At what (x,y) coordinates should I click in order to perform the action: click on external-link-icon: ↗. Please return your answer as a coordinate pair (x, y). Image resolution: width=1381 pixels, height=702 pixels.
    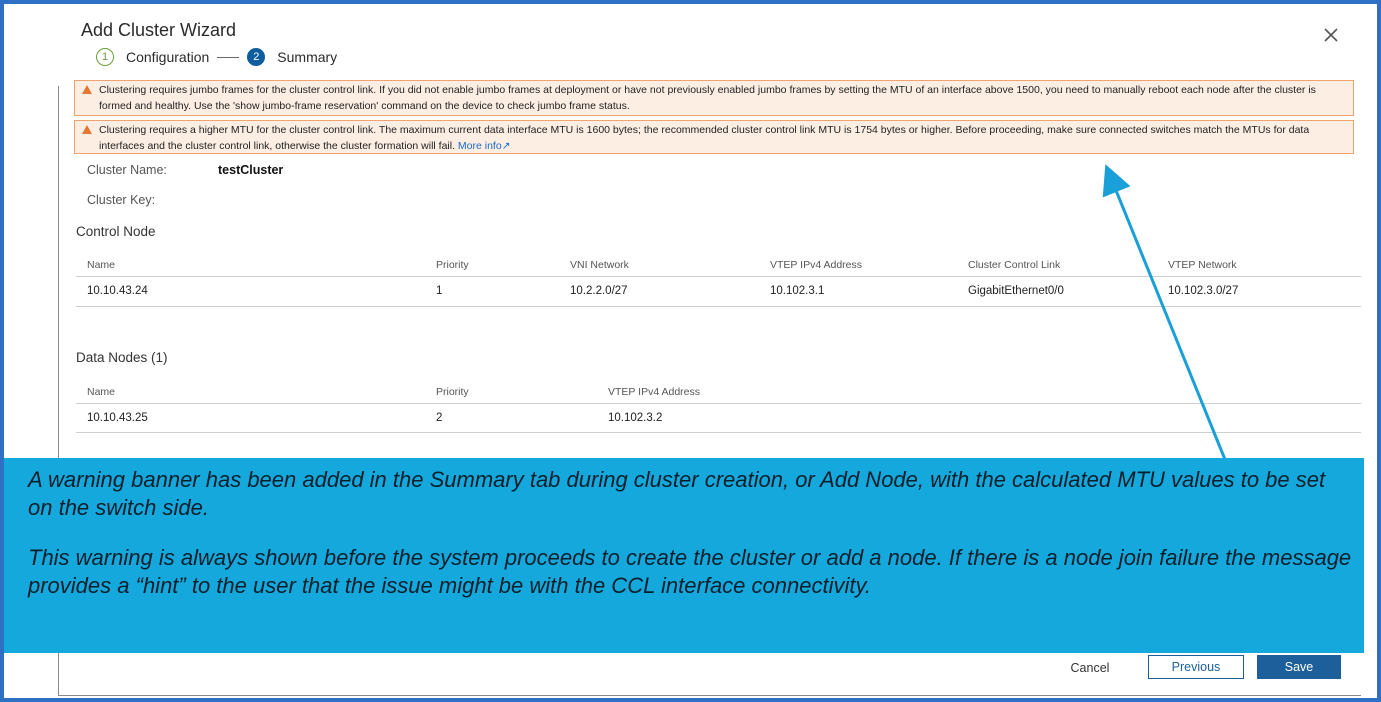
    Looking at the image, I should click on (506, 146).